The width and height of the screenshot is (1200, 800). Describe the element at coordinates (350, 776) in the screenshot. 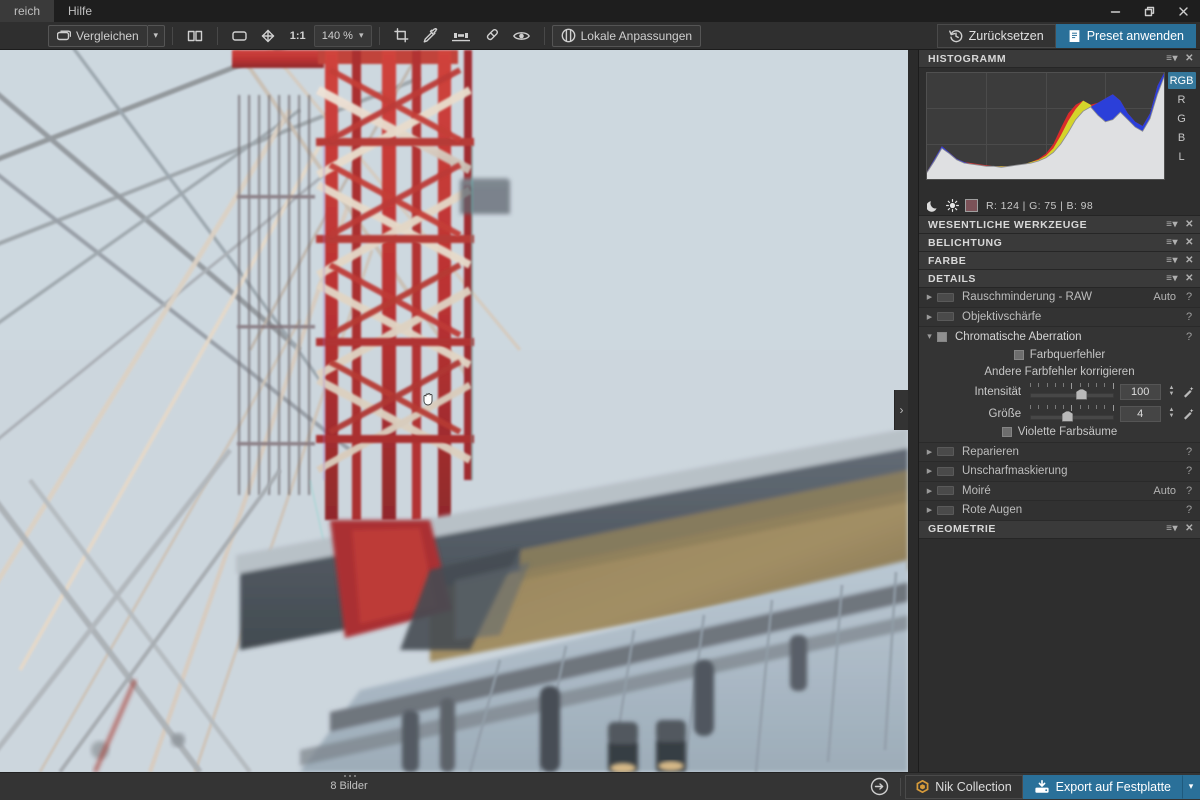

I see `filmstrip-drag-handle` at that location.